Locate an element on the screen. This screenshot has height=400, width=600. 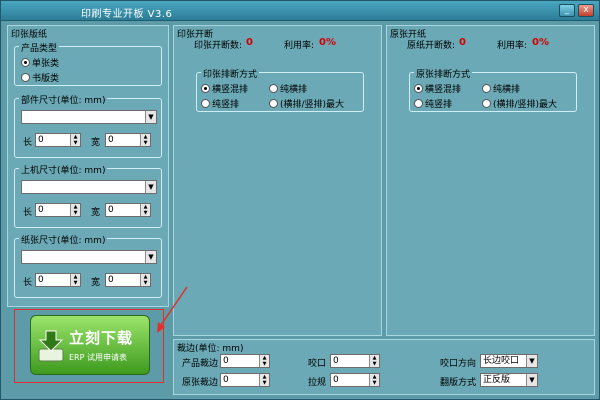
download-button: 立刻下载 ERP 试用申请表 is located at coordinates (90, 345).